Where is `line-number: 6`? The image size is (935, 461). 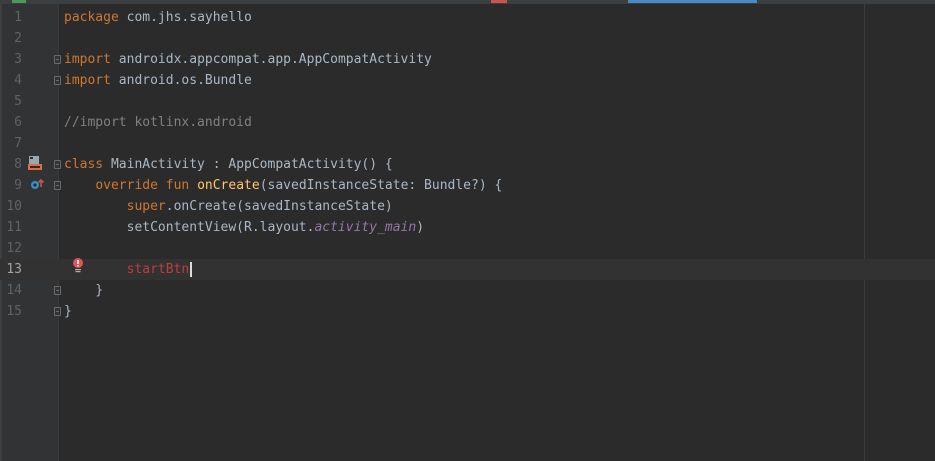 line-number: 6 is located at coordinates (18, 122).